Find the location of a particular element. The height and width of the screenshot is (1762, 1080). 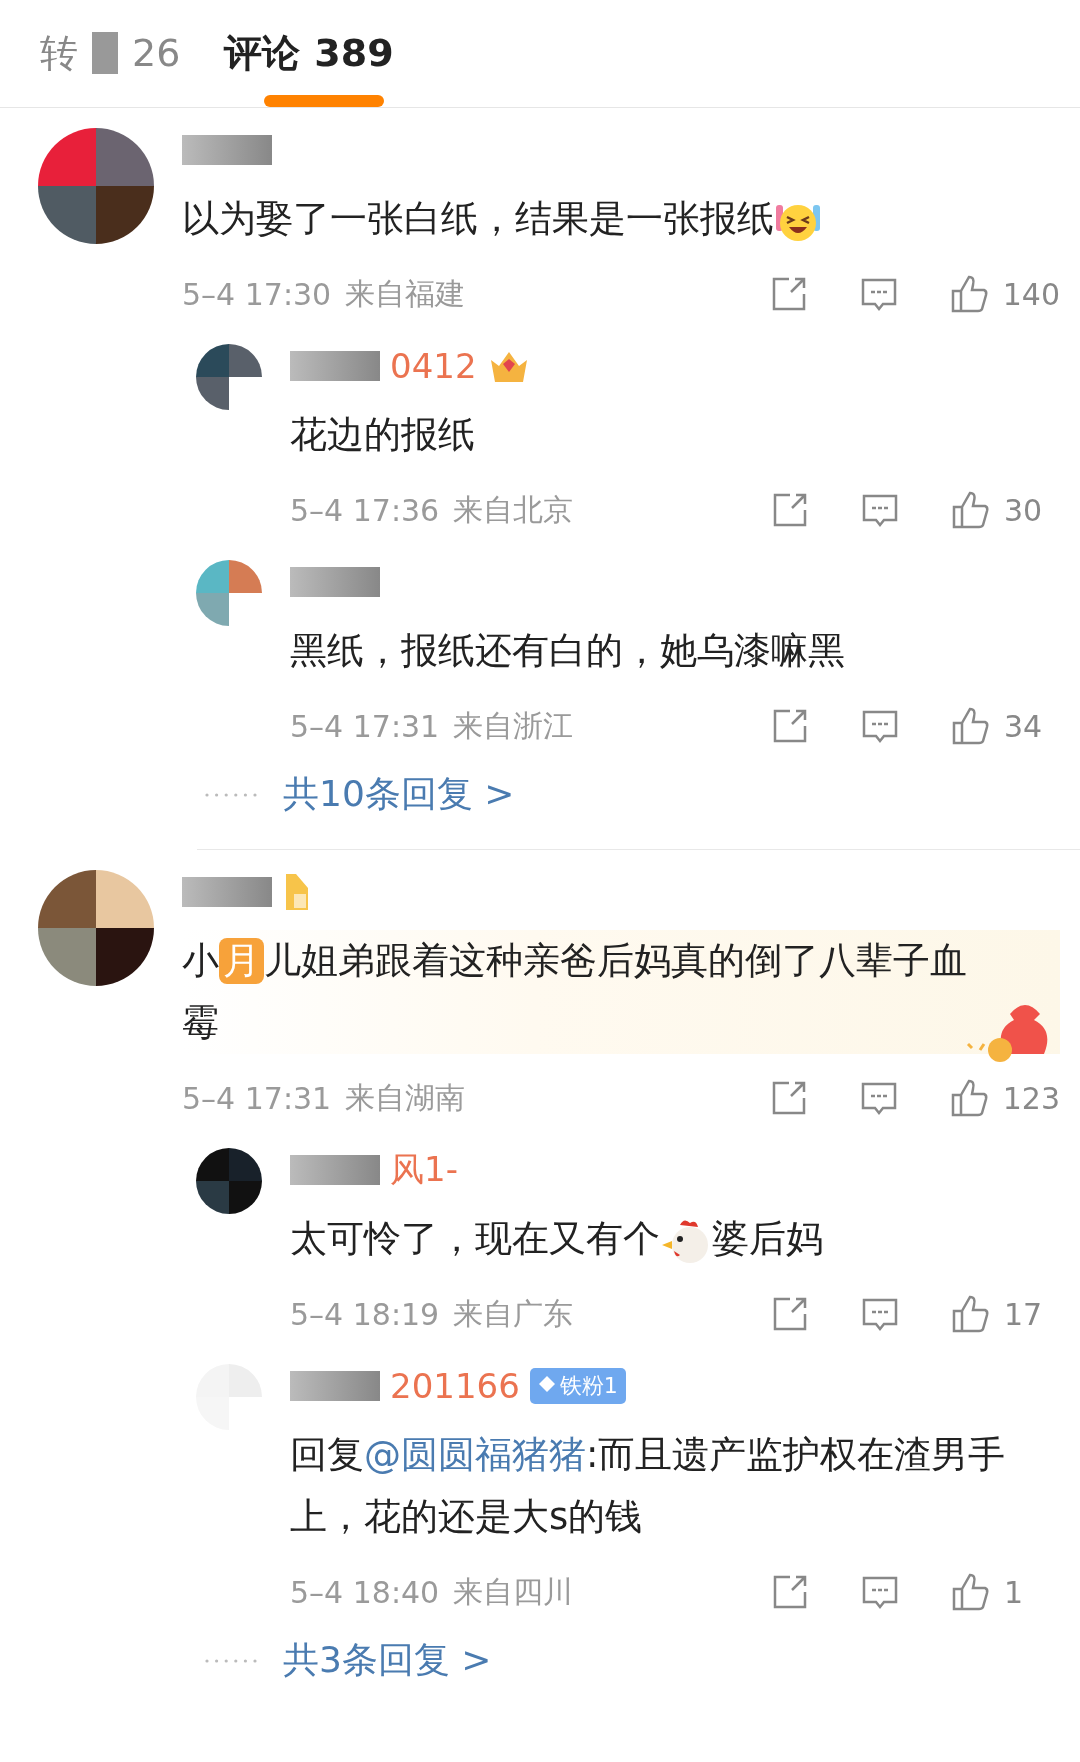

comment-location: 来自福建 is located at coordinates (405, 293).